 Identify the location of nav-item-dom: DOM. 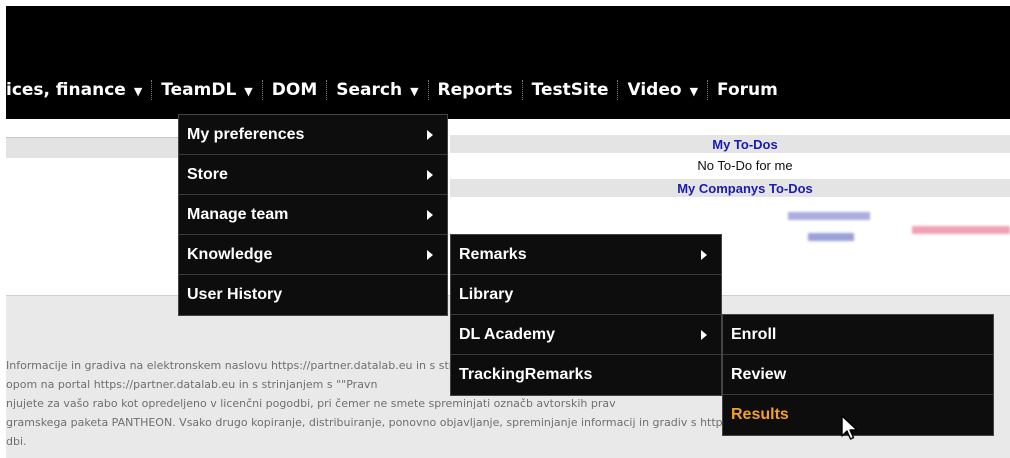
(294, 90).